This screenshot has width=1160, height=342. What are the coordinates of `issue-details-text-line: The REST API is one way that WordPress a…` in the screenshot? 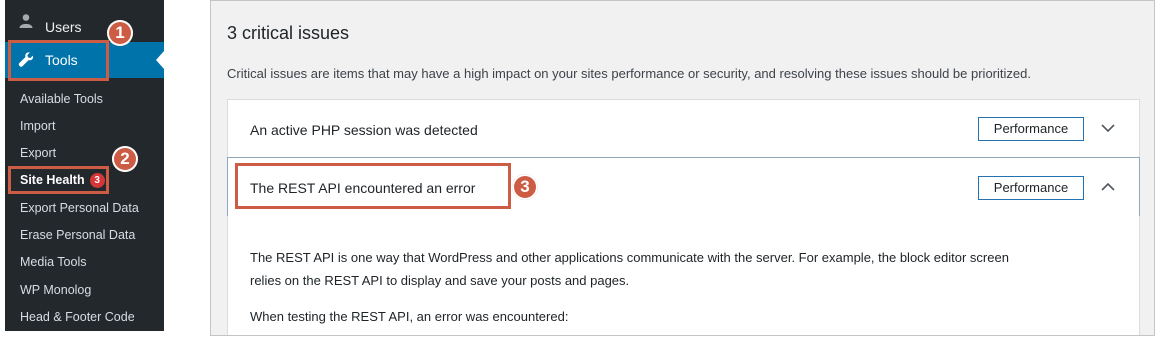 It's located at (629, 257).